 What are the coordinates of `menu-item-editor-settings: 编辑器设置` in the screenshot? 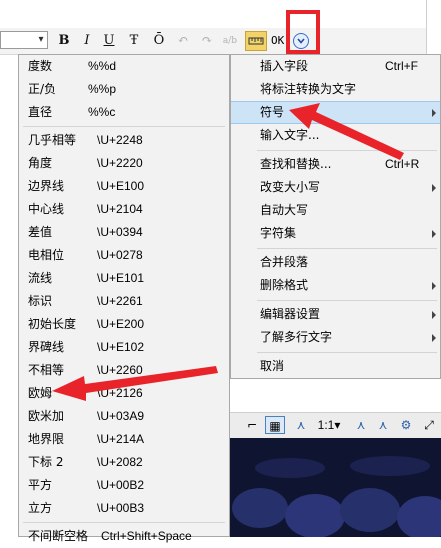 It's located at (335, 314).